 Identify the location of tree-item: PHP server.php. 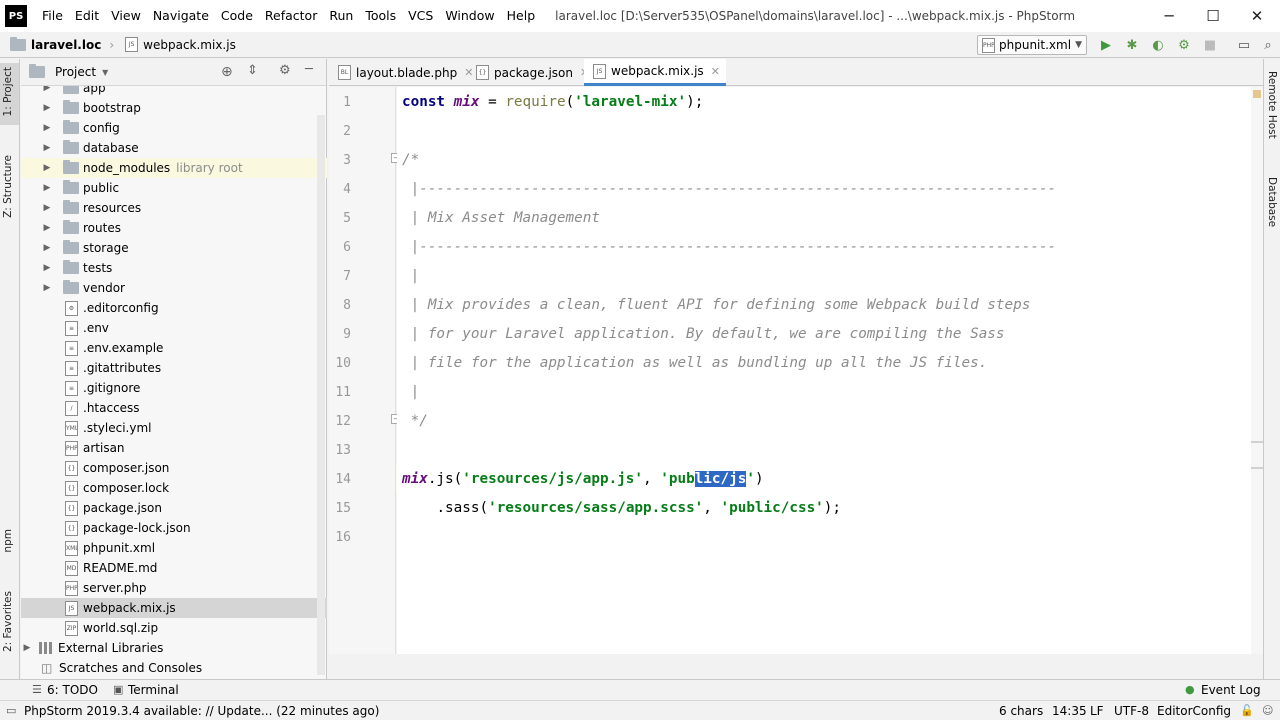
(174, 588).